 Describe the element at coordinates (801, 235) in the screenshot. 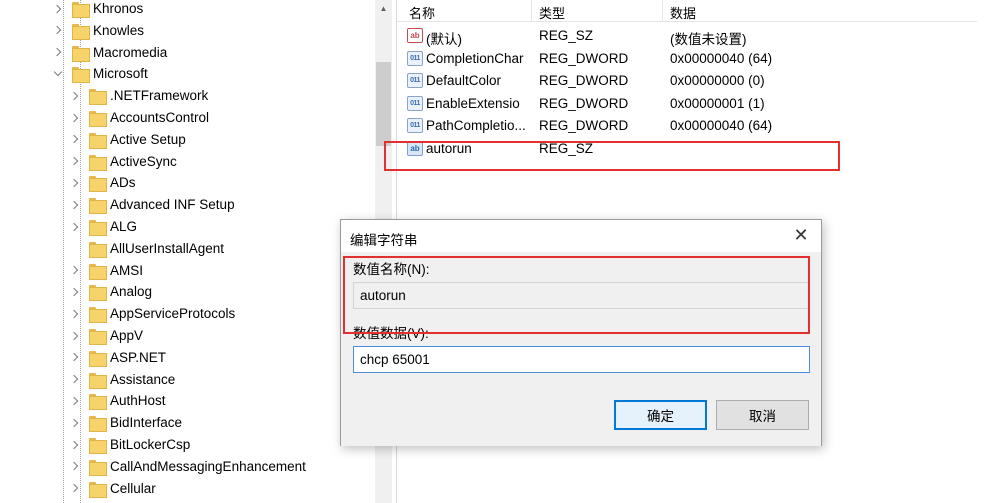

I see `close-icon: ✕` at that location.